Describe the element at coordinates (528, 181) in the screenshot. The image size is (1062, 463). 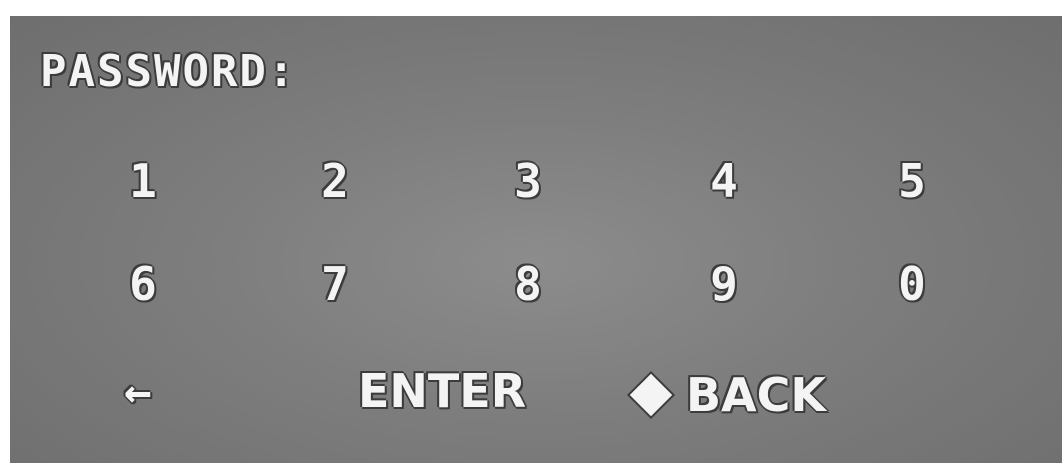
I see `key-3: 3` at that location.